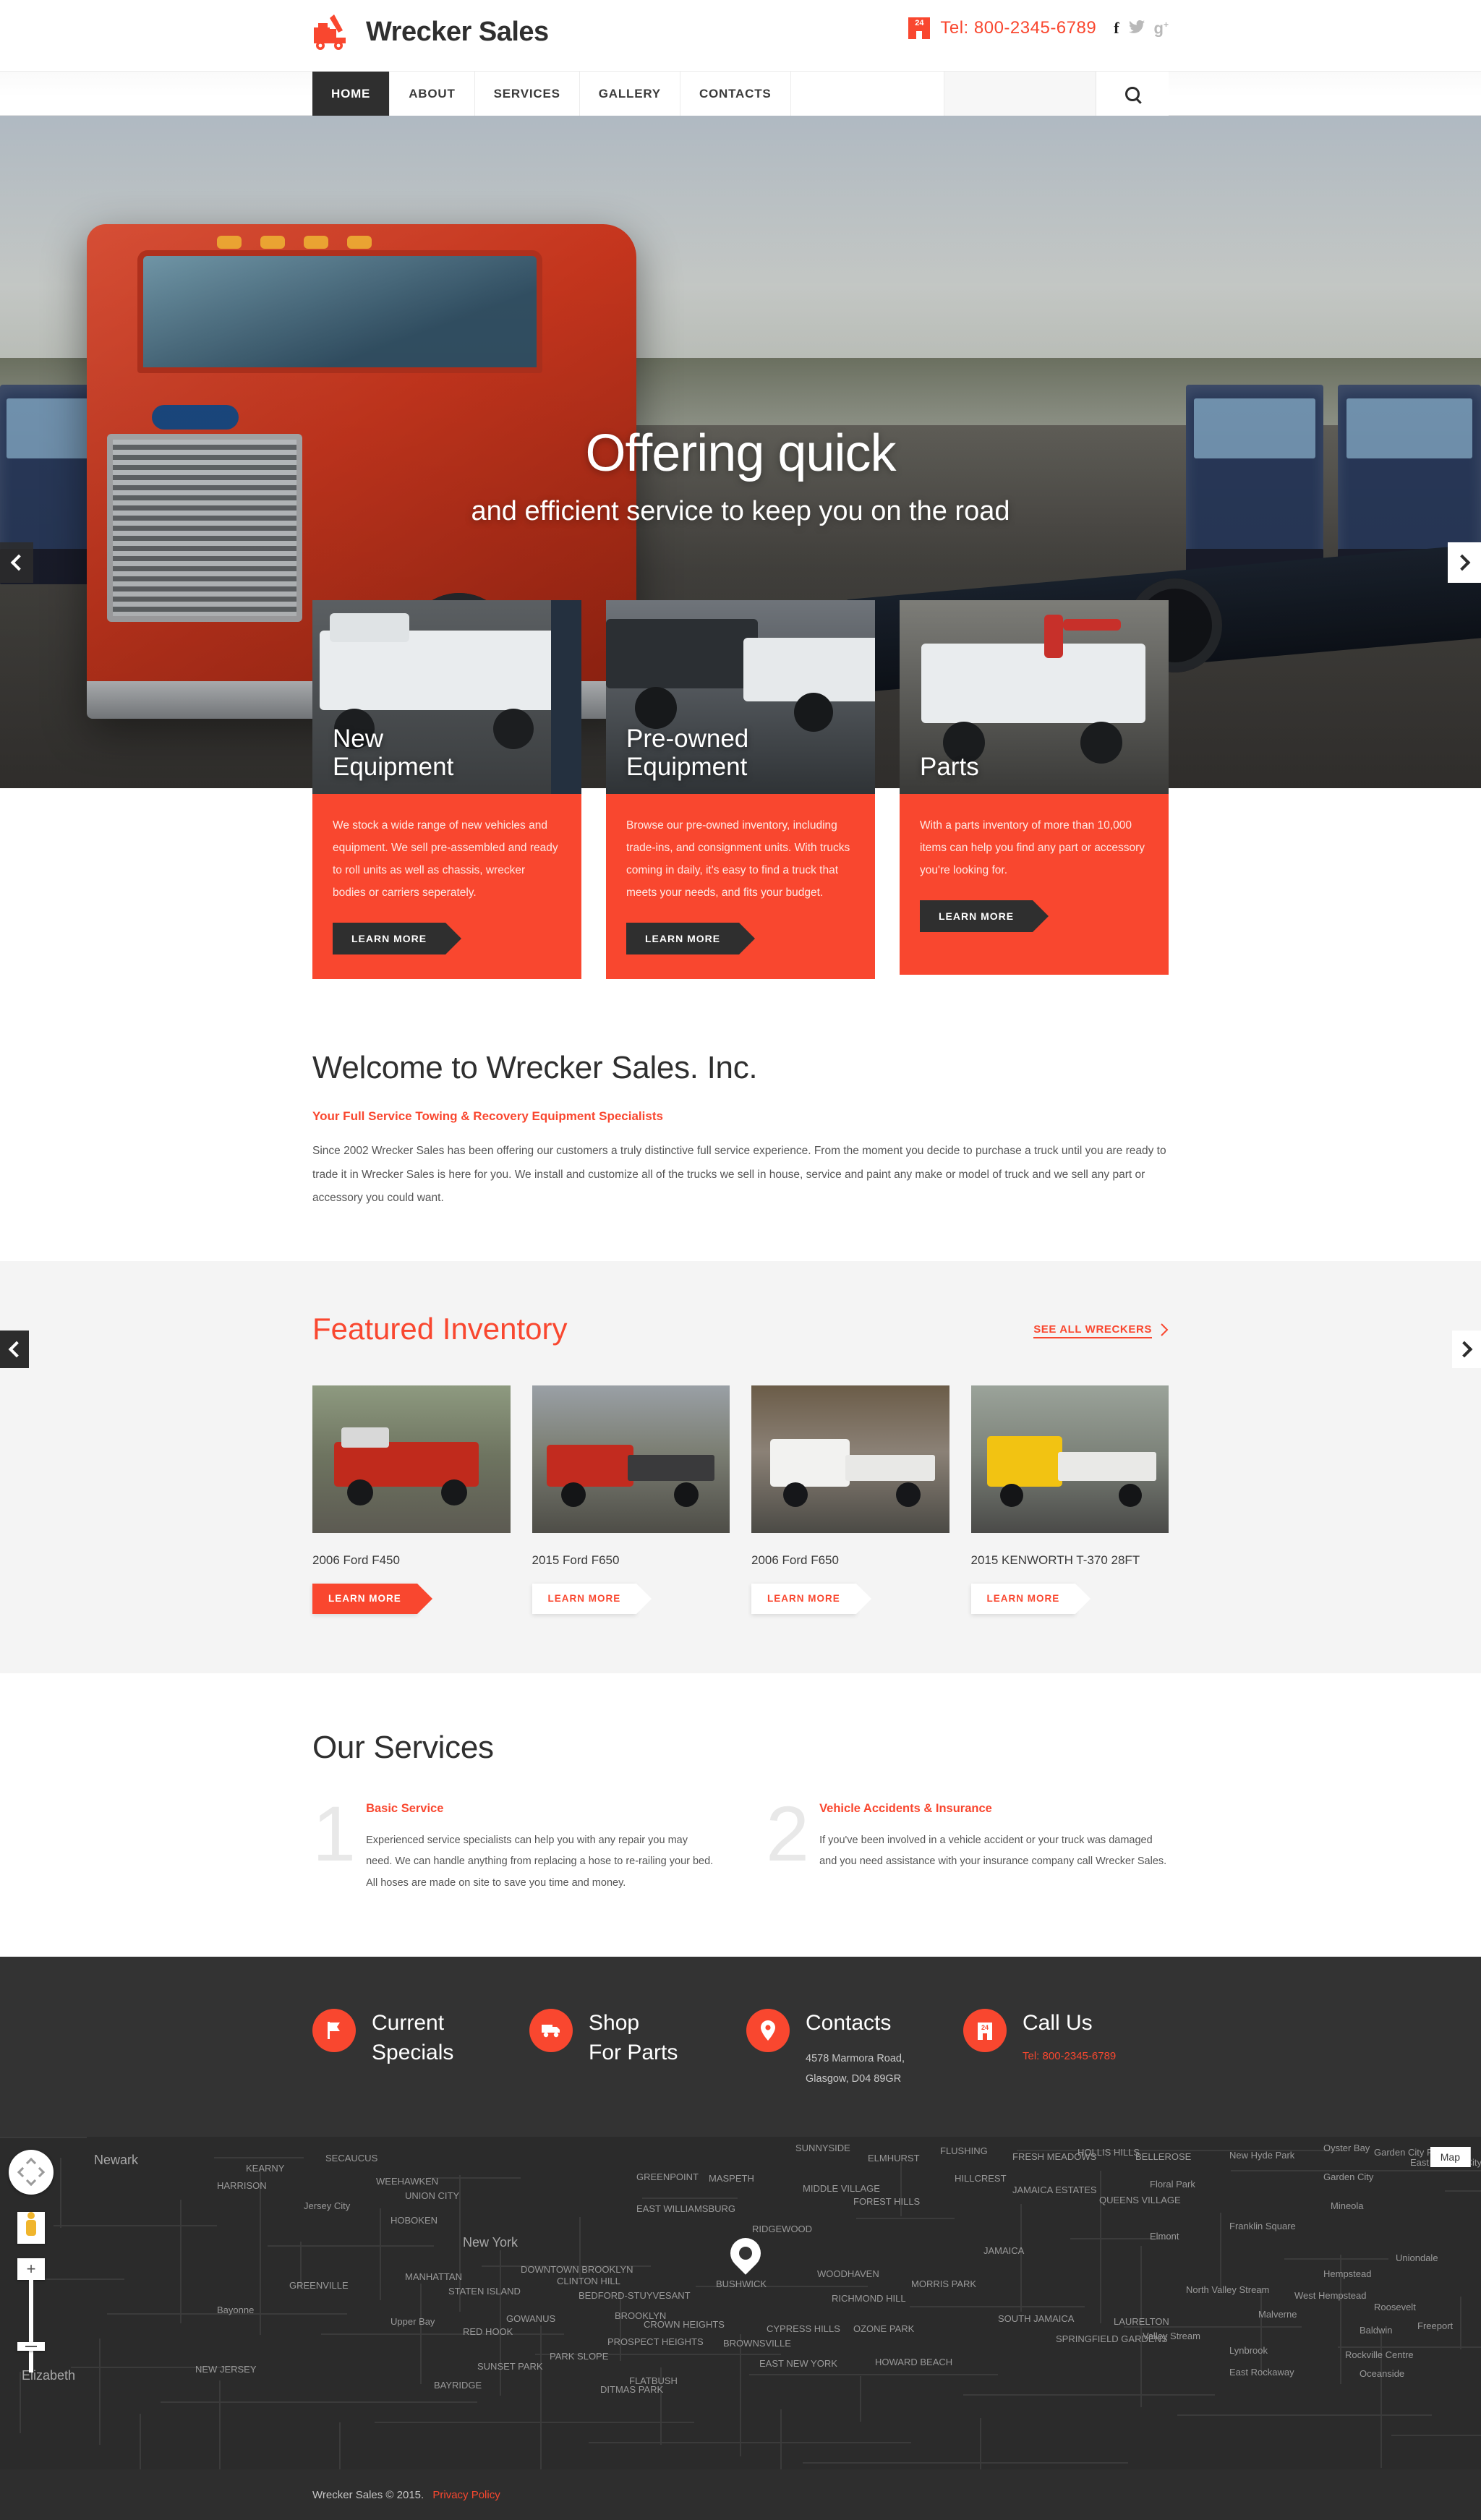 The image size is (1481, 2520). I want to click on facebook-icon: f, so click(1116, 28).